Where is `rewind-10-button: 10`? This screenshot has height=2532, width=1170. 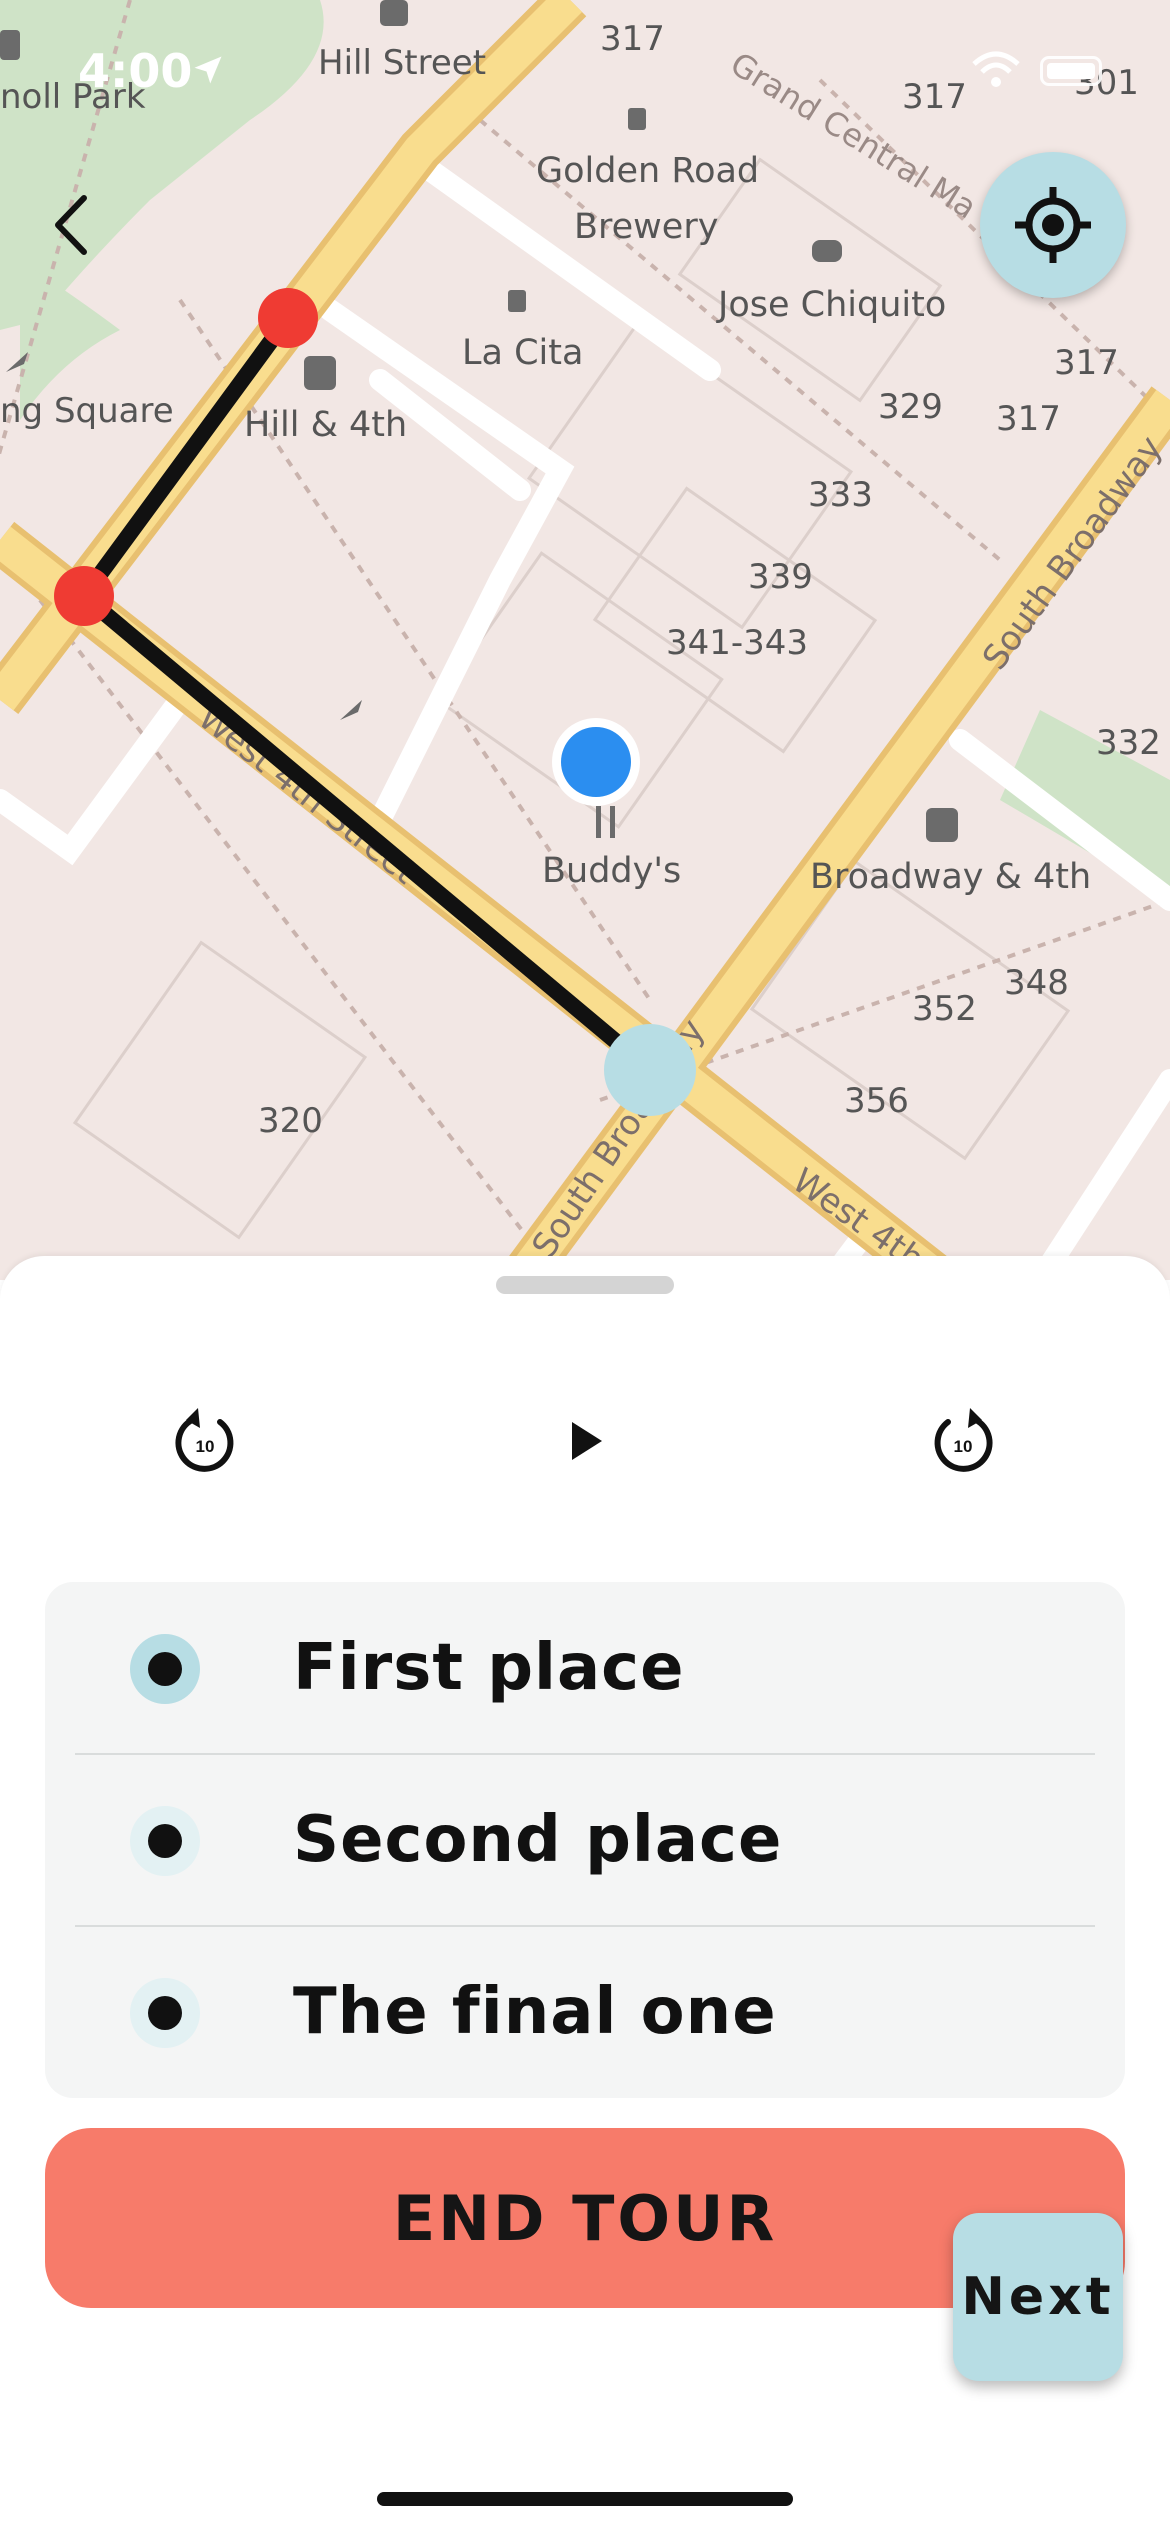
rewind-10-button: 10 is located at coordinates (205, 1441).